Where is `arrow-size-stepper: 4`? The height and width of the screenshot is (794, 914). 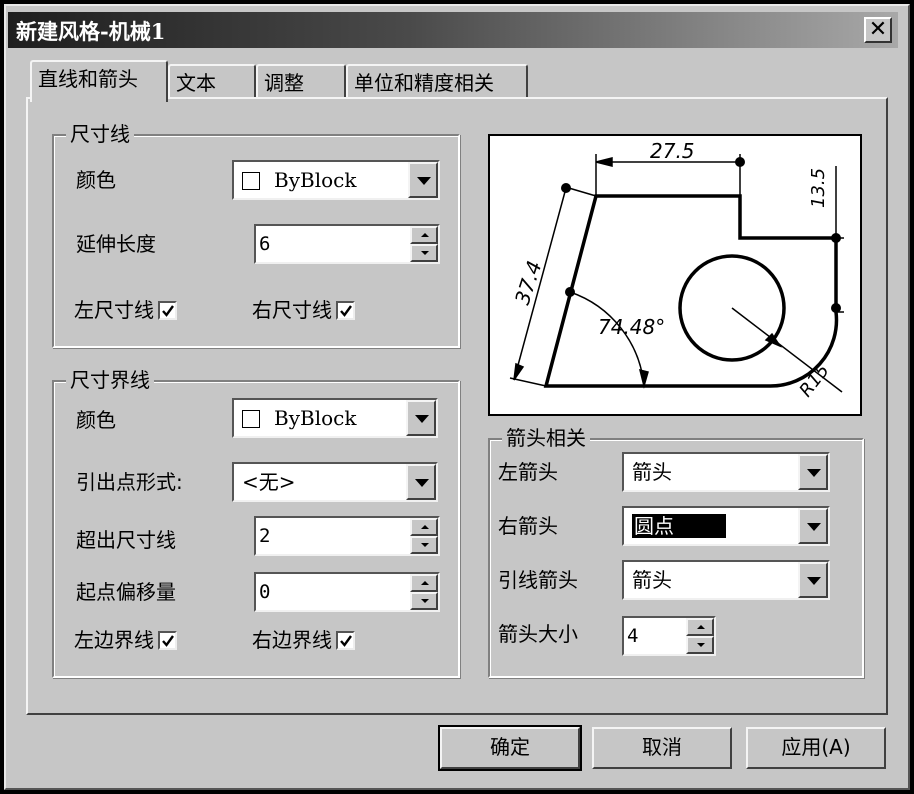
arrow-size-stepper: 4 is located at coordinates (669, 636).